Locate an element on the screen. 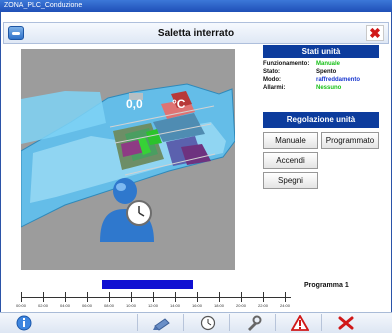 This screenshot has width=392, height=333. timeline-label: 08:00 is located at coordinates (109, 305).